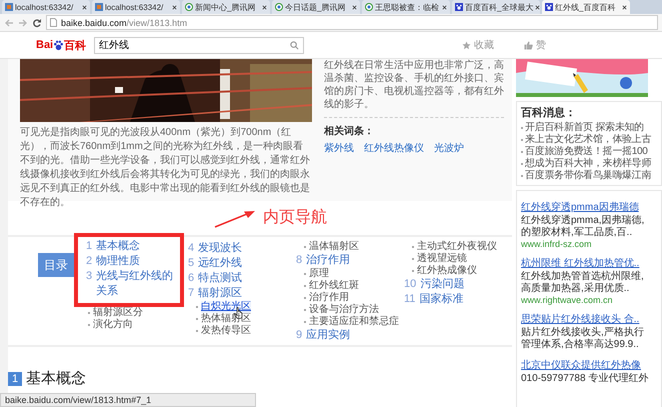 The image size is (662, 407). What do you see at coordinates (580, 345) in the screenshot?
I see `ad-text: 管理体系,合格率高达99.9..` at bounding box center [580, 345].